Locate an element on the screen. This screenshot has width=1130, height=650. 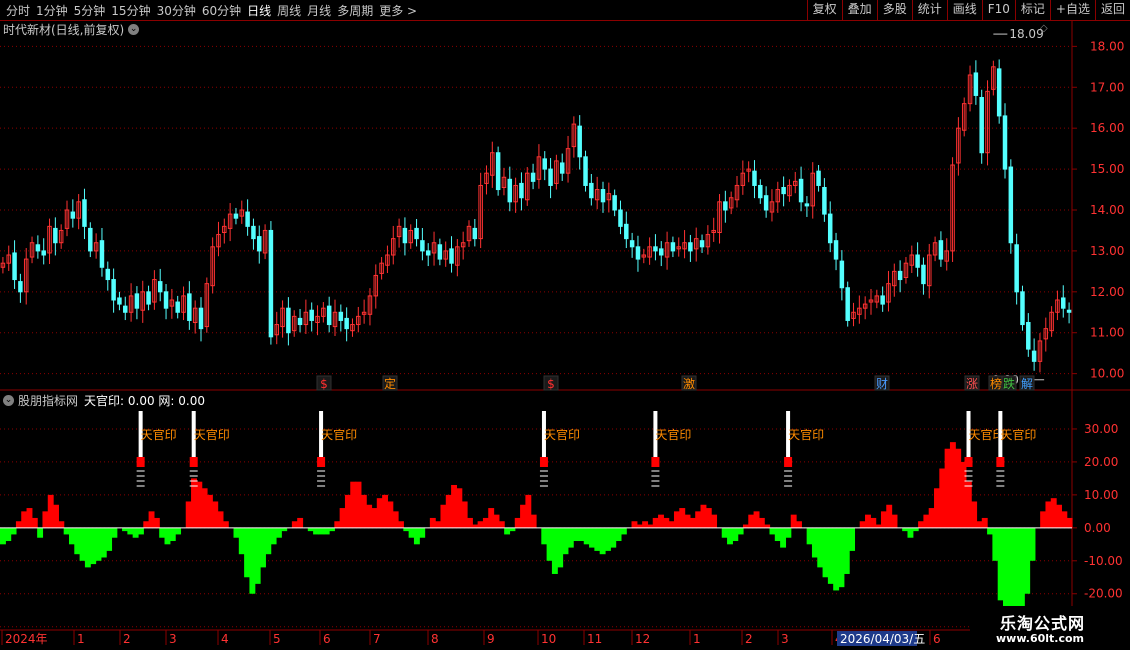
price-tick-label: 16.00 is located at coordinates (1107, 128).